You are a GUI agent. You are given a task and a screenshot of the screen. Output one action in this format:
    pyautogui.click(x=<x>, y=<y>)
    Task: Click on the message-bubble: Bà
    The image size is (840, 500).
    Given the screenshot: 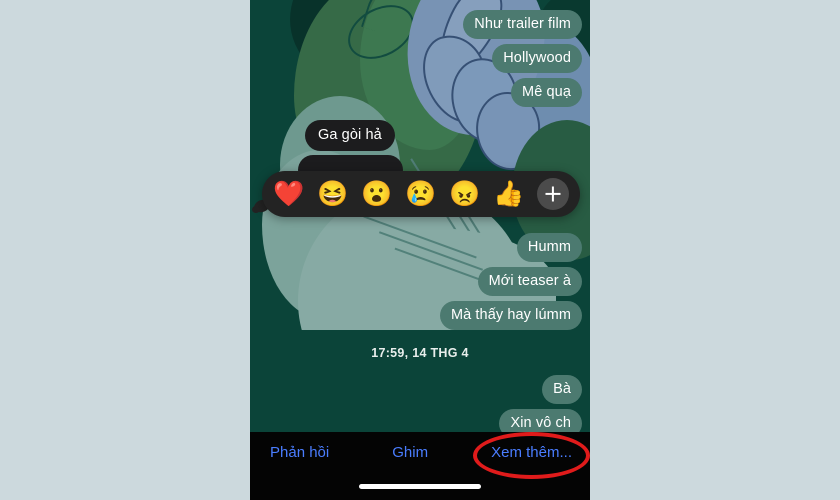 What is the action you would take?
    pyautogui.click(x=562, y=389)
    